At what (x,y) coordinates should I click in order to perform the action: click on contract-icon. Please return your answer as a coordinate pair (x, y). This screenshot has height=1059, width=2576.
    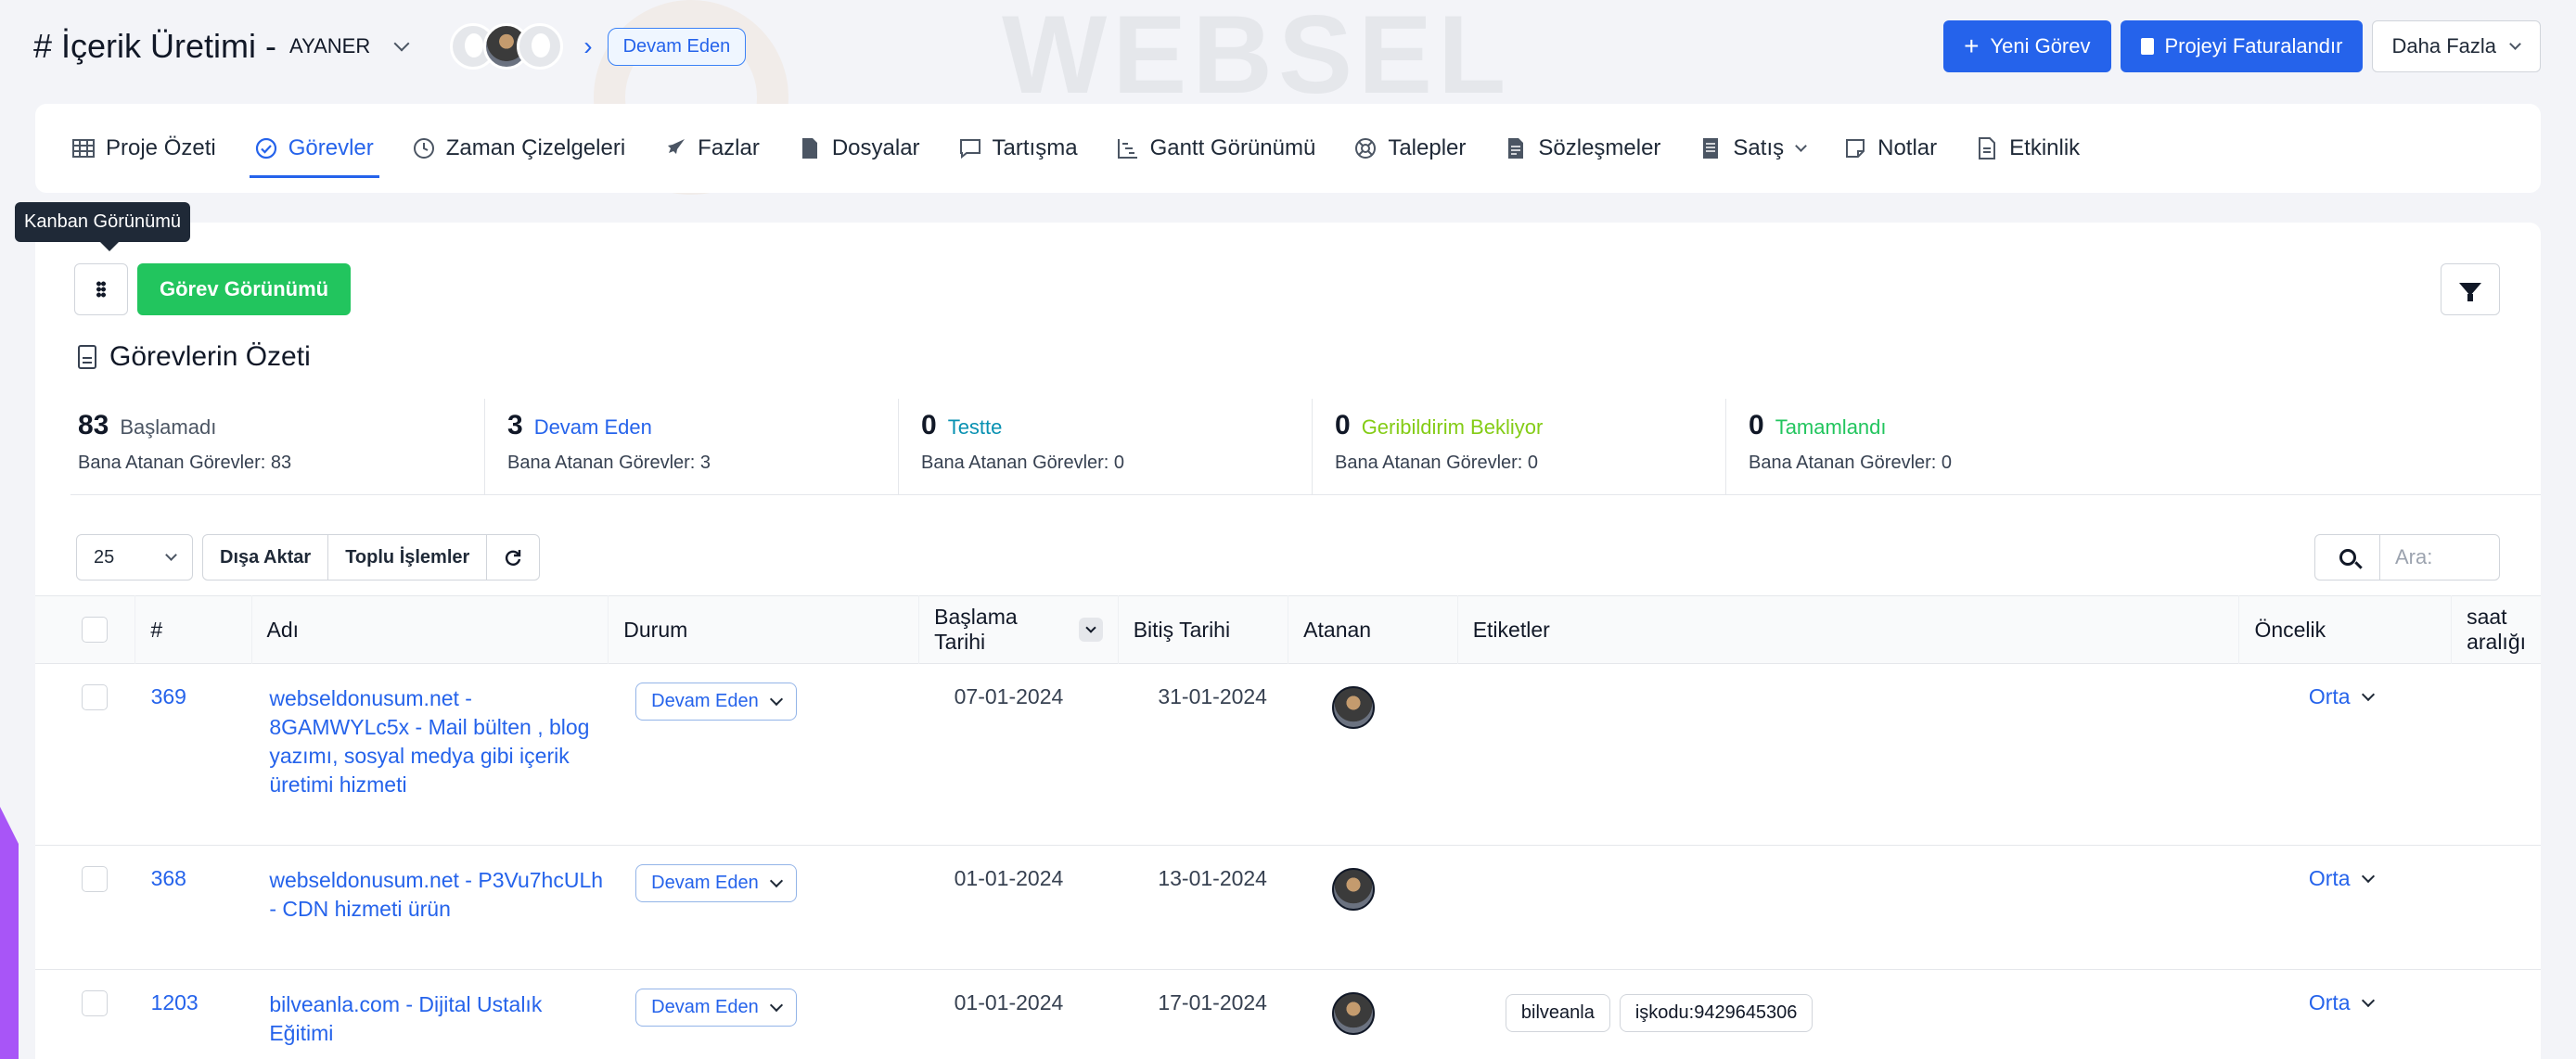
    Looking at the image, I should click on (1516, 148).